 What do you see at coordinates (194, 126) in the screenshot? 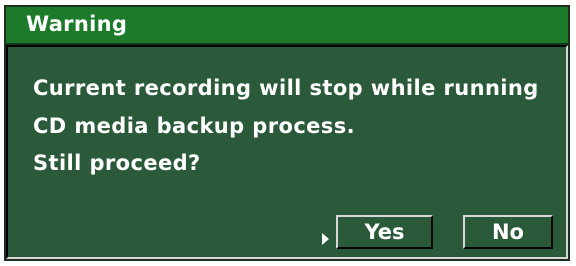
I see `message-line-2: CD media backup process.` at bounding box center [194, 126].